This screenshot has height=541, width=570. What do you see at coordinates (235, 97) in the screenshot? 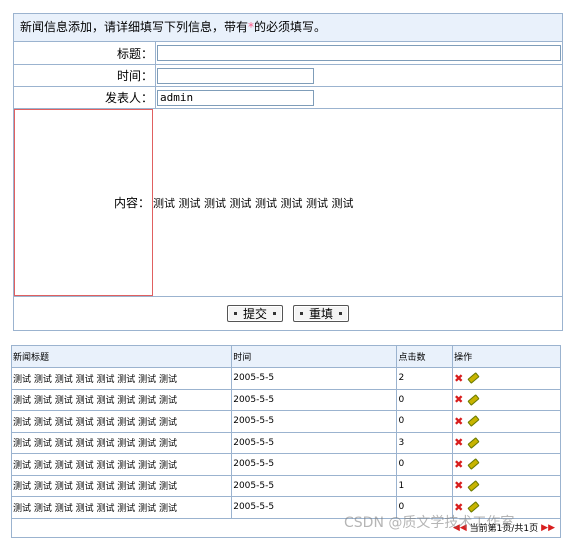
I see `author-input` at bounding box center [235, 97].